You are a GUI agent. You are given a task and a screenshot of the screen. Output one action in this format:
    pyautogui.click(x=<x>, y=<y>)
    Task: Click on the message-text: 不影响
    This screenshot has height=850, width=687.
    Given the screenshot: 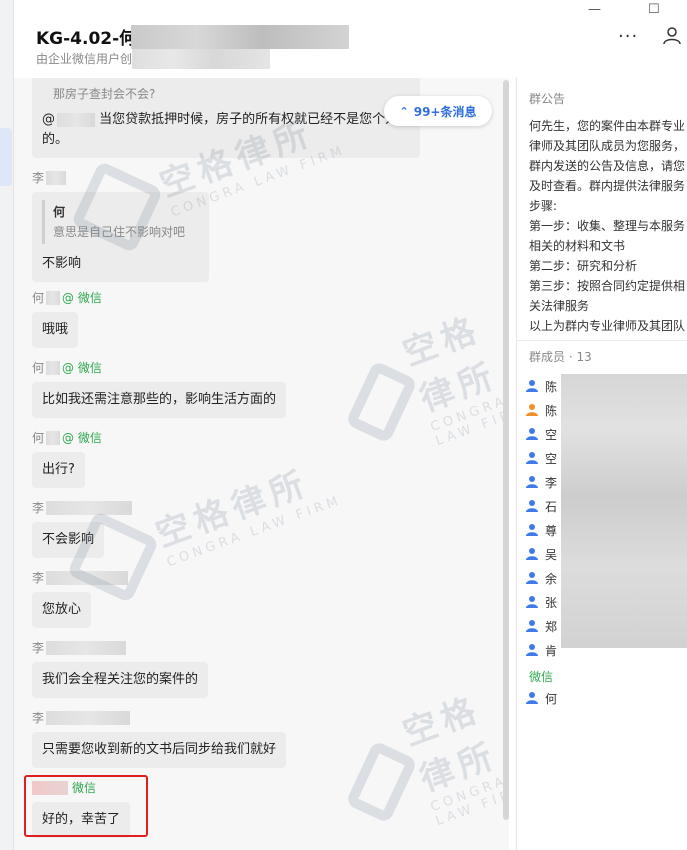 What is the action you would take?
    pyautogui.click(x=62, y=263)
    